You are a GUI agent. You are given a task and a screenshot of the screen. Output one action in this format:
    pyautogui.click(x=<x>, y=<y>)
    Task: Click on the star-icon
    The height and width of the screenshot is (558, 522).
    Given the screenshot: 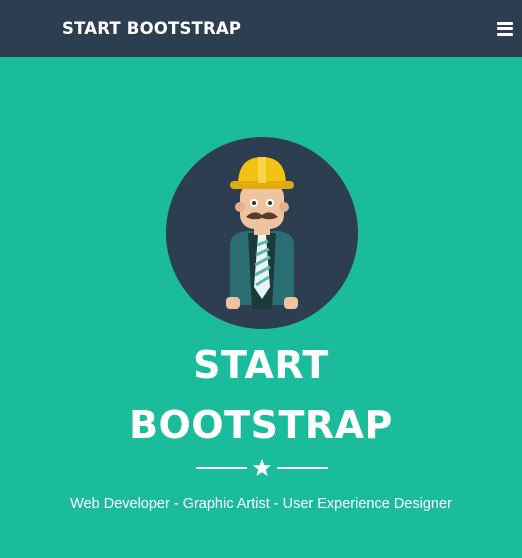 What is the action you would take?
    pyautogui.click(x=262, y=467)
    